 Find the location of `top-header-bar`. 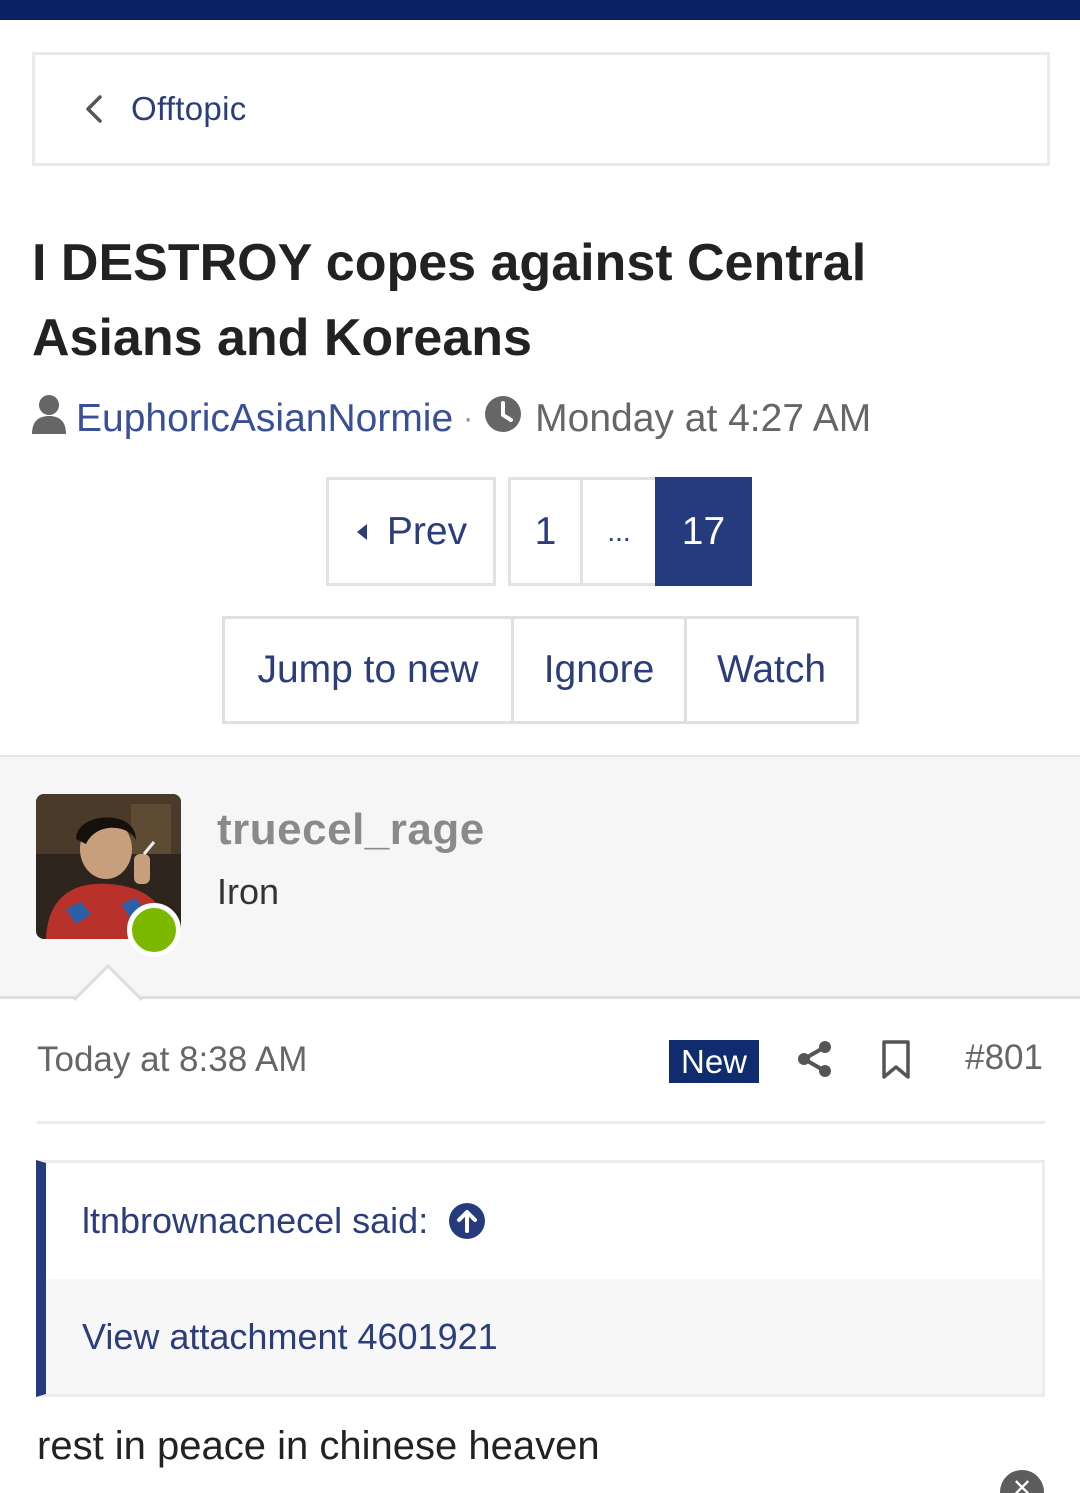

top-header-bar is located at coordinates (540, 10).